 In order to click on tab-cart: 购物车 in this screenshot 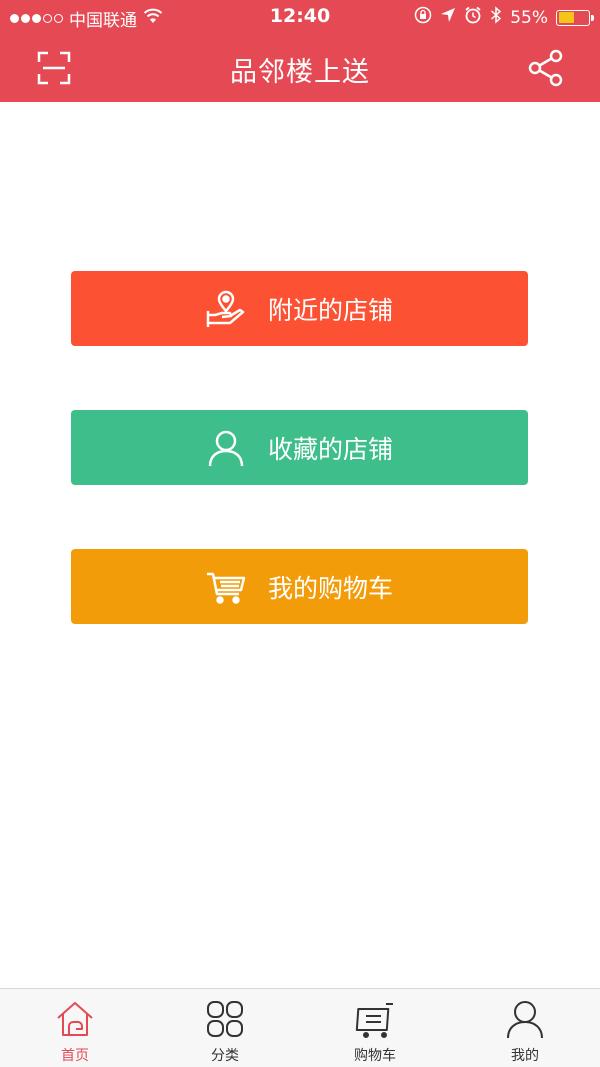, I will do `click(375, 1028)`.